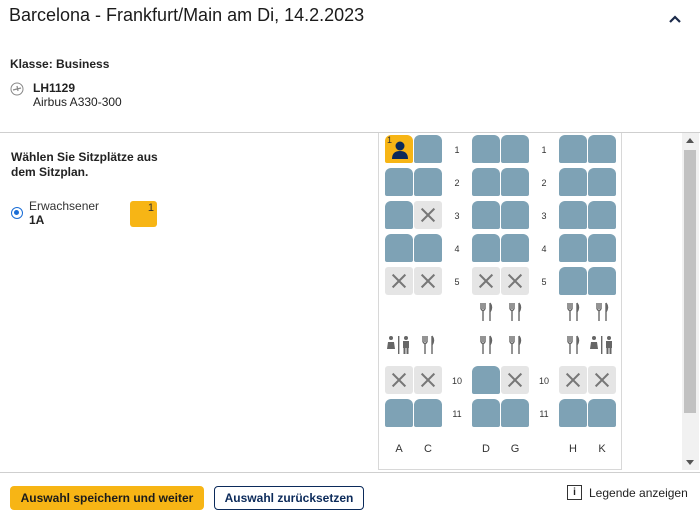 This screenshot has height=516, width=700. Describe the element at coordinates (486, 215) in the screenshot. I see `seat-3D` at that location.